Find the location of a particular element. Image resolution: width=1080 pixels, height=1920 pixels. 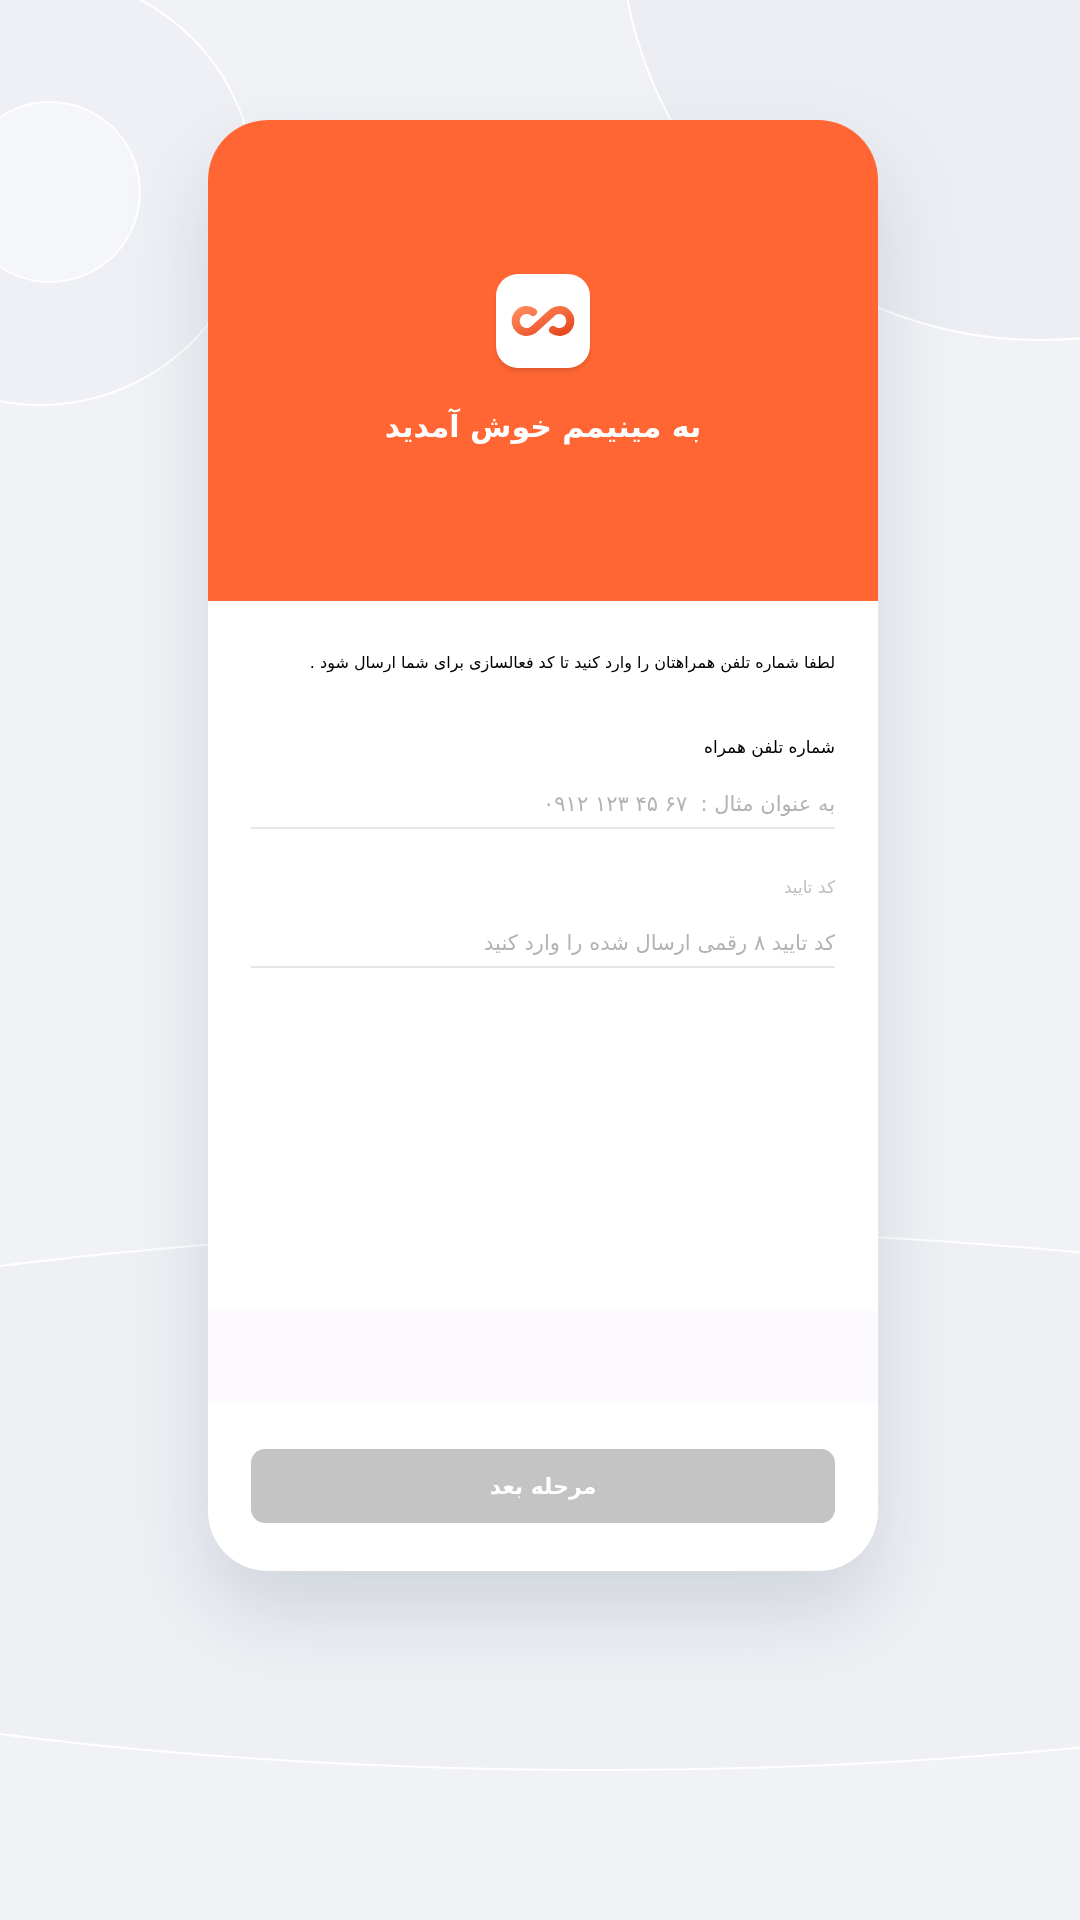

field-label: شماره تلفن همراه is located at coordinates (769, 747).